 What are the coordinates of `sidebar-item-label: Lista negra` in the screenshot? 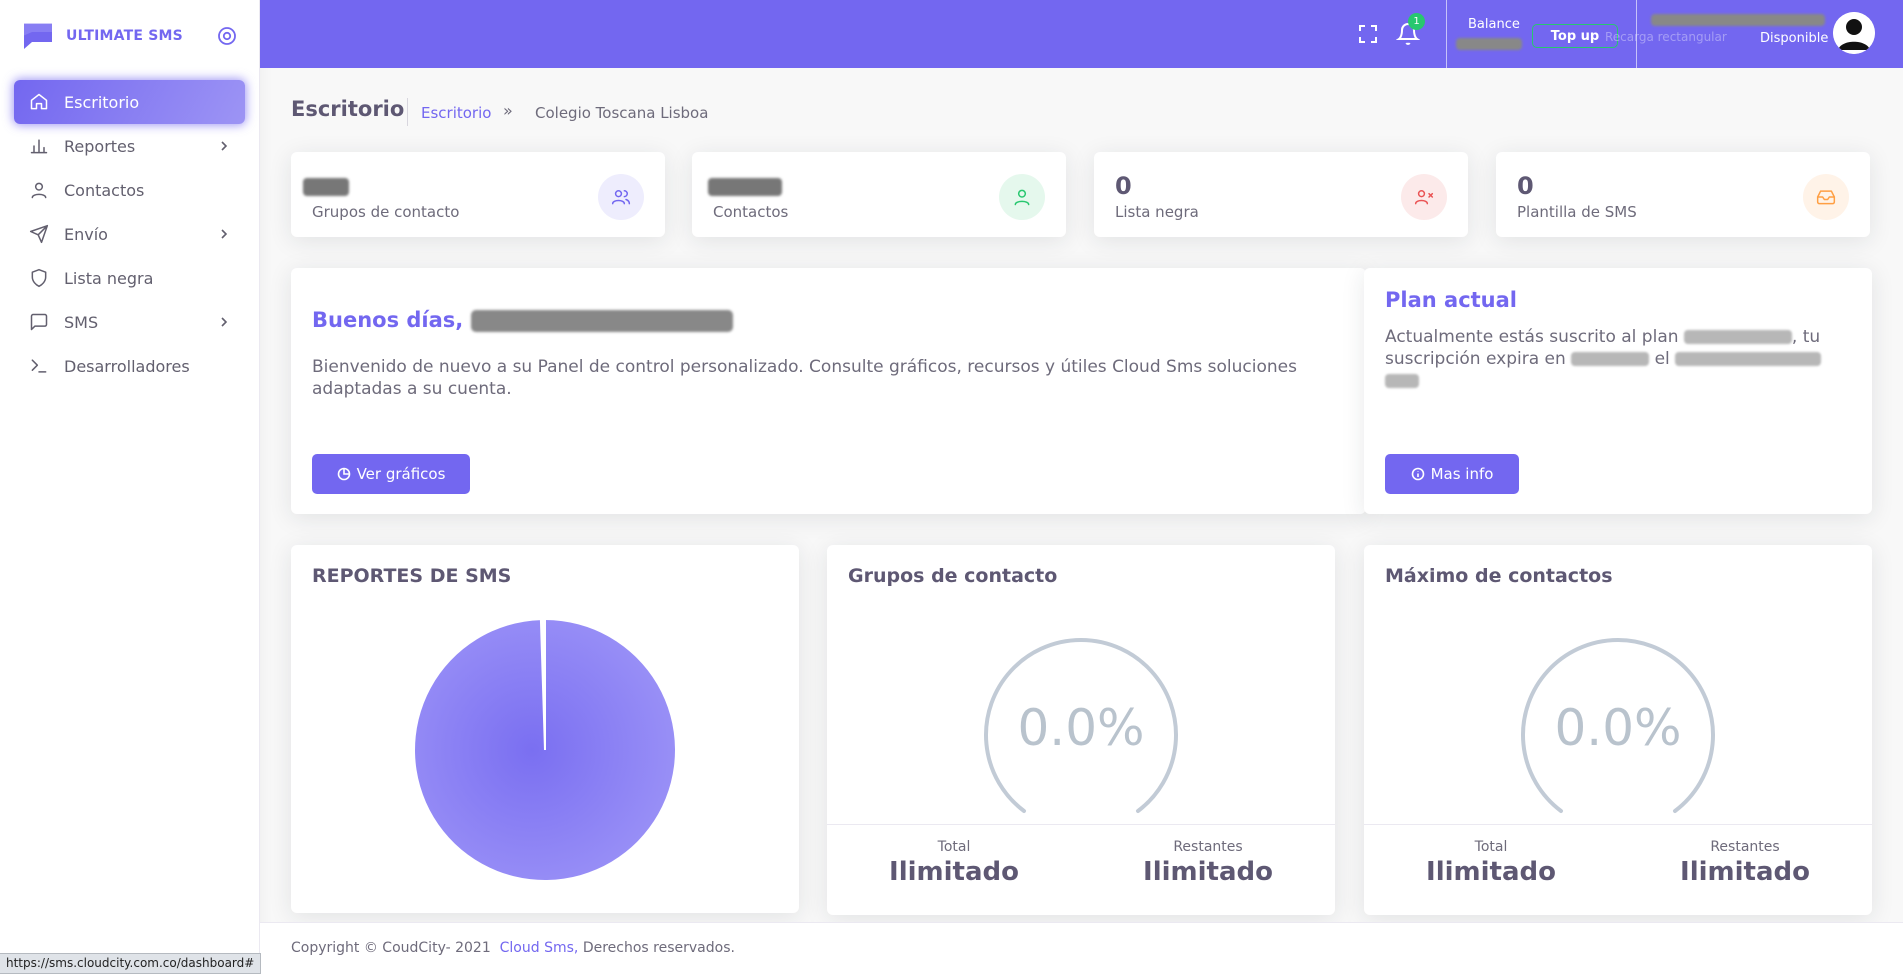 It's located at (109, 278).